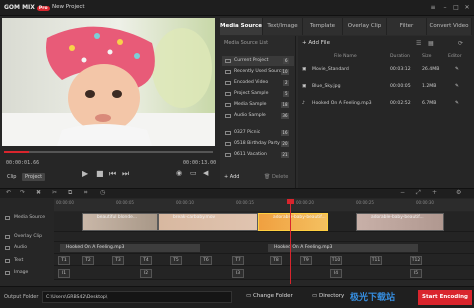  What do you see at coordinates (108, 151) in the screenshot?
I see `playback-scrubber` at bounding box center [108, 151].